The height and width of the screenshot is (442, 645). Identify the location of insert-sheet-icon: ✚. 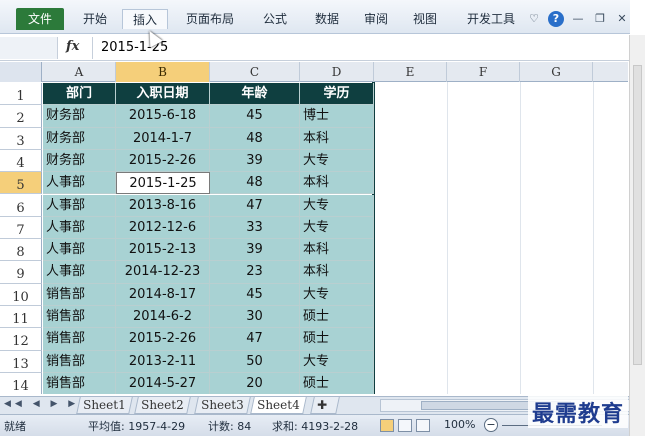
(325, 405).